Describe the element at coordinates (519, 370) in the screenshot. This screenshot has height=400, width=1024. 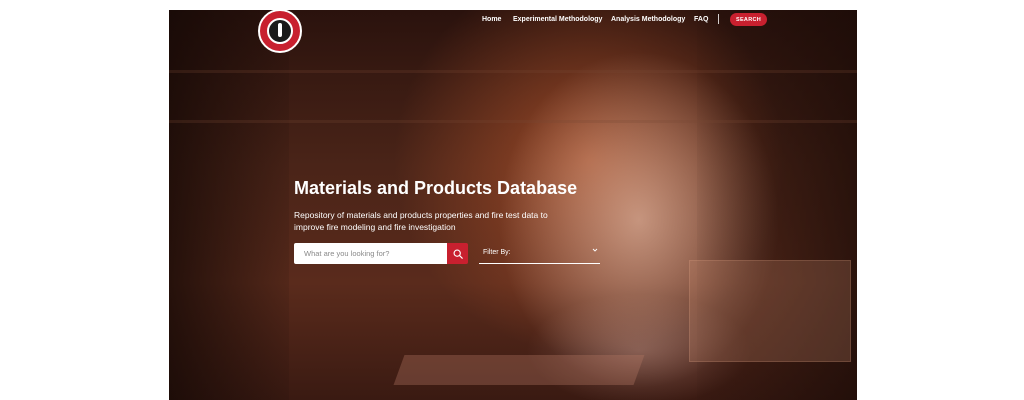
I see `hero-floor` at that location.